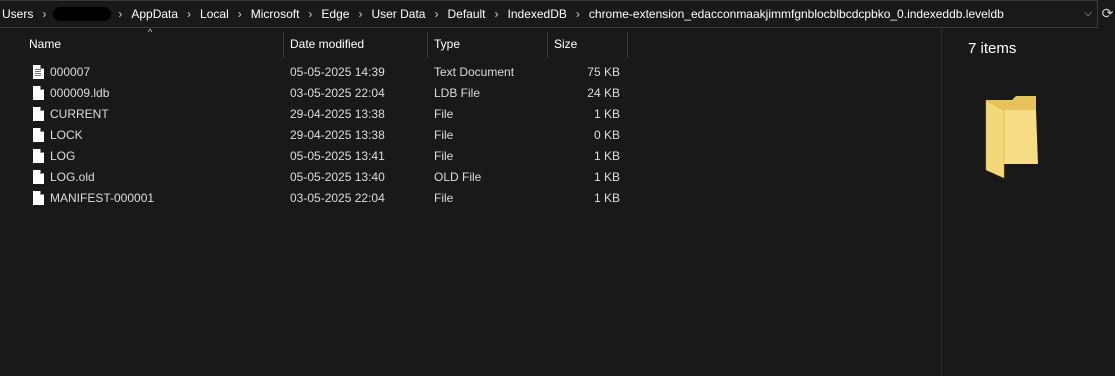 The width and height of the screenshot is (1115, 376). What do you see at coordinates (458, 177) in the screenshot?
I see `file-type: OLD File` at bounding box center [458, 177].